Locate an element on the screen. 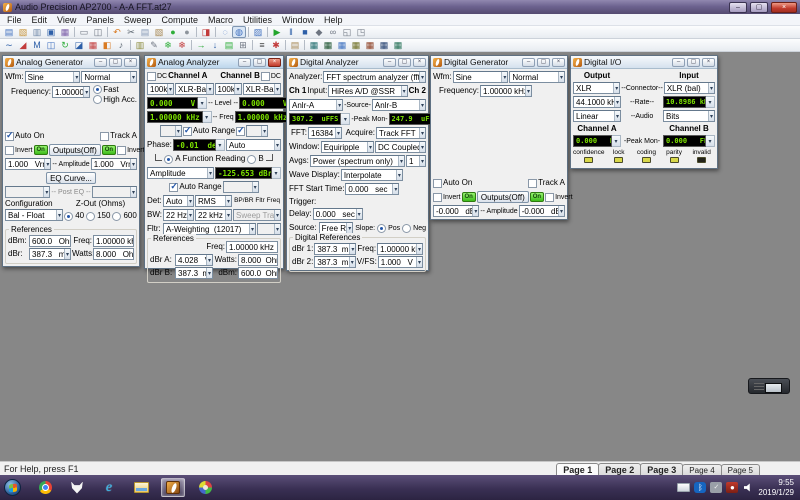 The width and height of the screenshot is (800, 500). page-tab-page-3: Page 3 is located at coordinates (662, 469).